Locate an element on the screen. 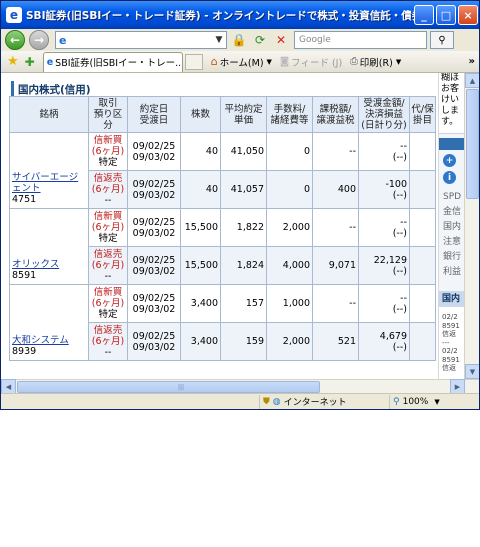 Image resolution: width=480 pixels, height=547 pixels. col-header-settle: 受渡金額/ 決済損益 (日計り分) is located at coordinates (384, 114).